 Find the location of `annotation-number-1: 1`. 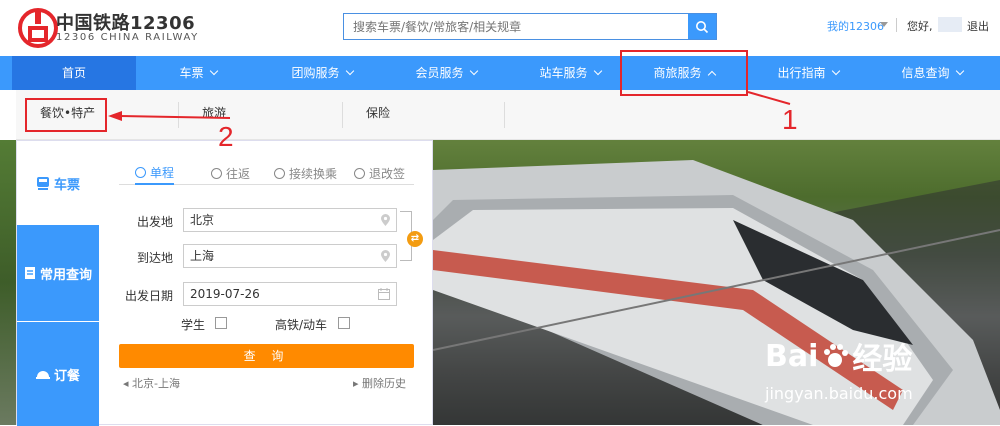

annotation-number-1: 1 is located at coordinates (790, 119).